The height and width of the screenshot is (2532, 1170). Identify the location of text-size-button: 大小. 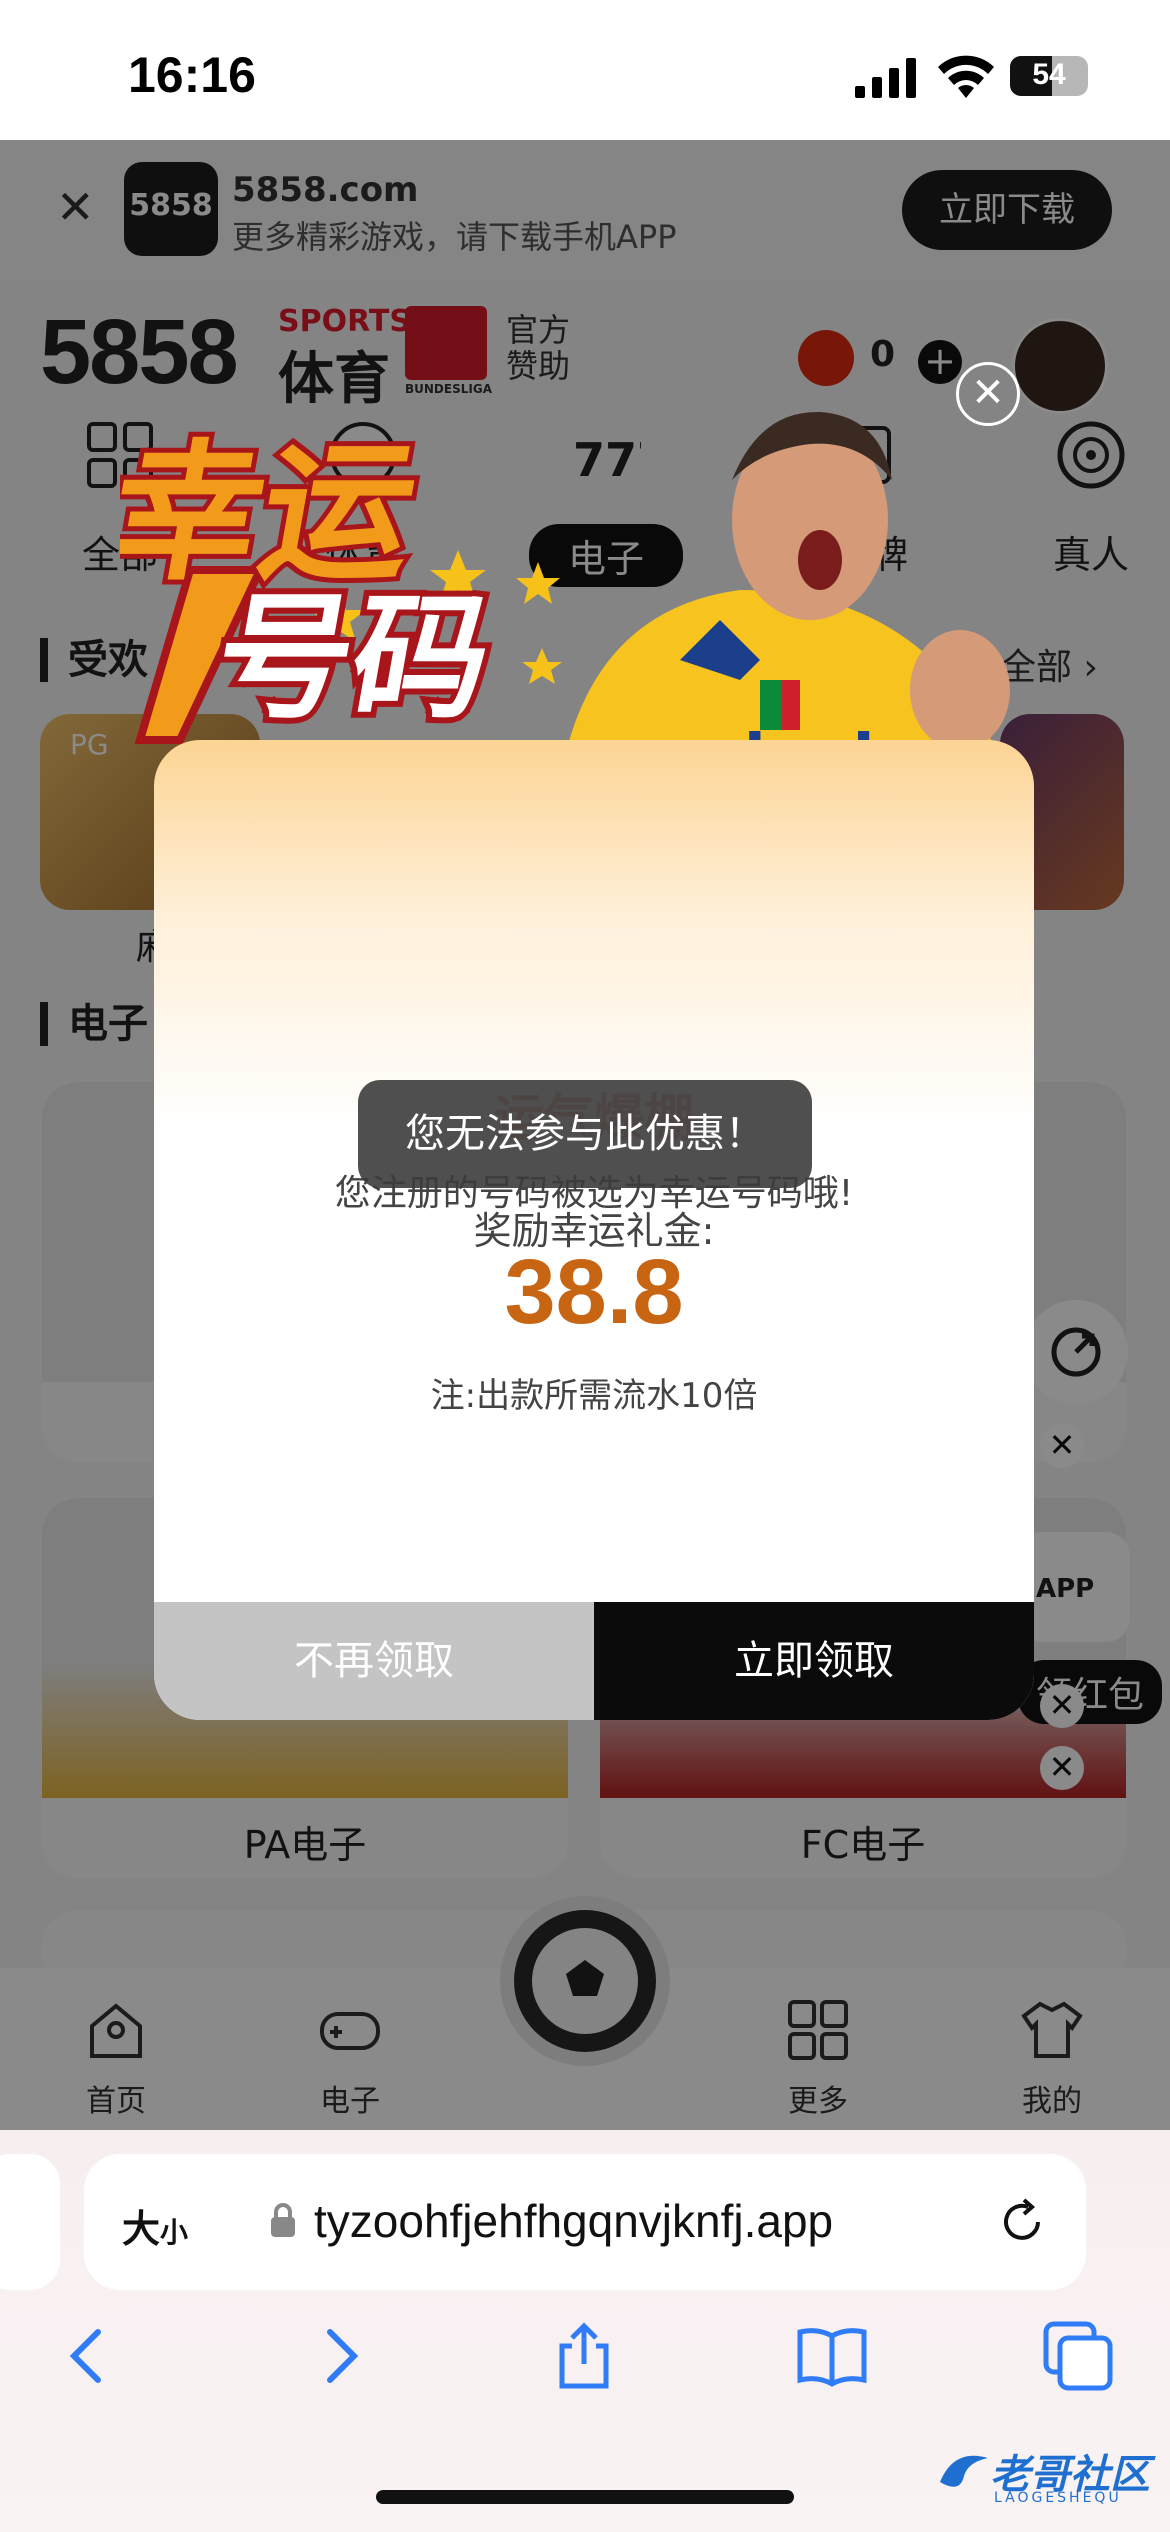
(155, 2225).